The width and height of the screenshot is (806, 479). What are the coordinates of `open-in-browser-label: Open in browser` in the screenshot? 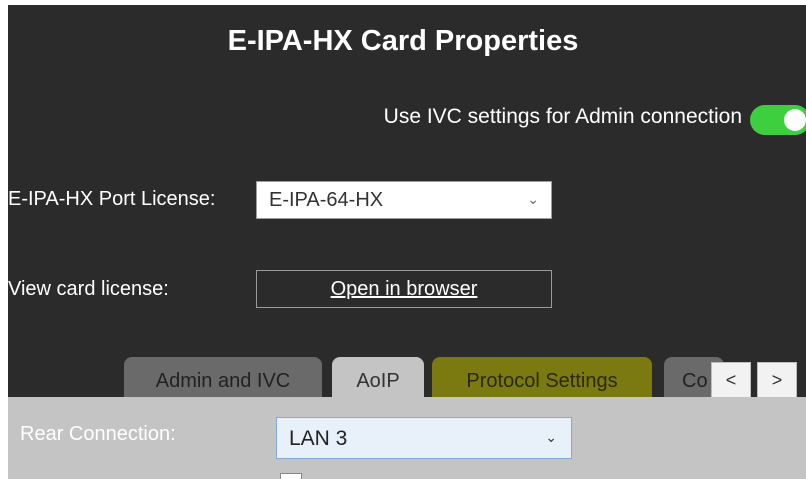 It's located at (404, 289).